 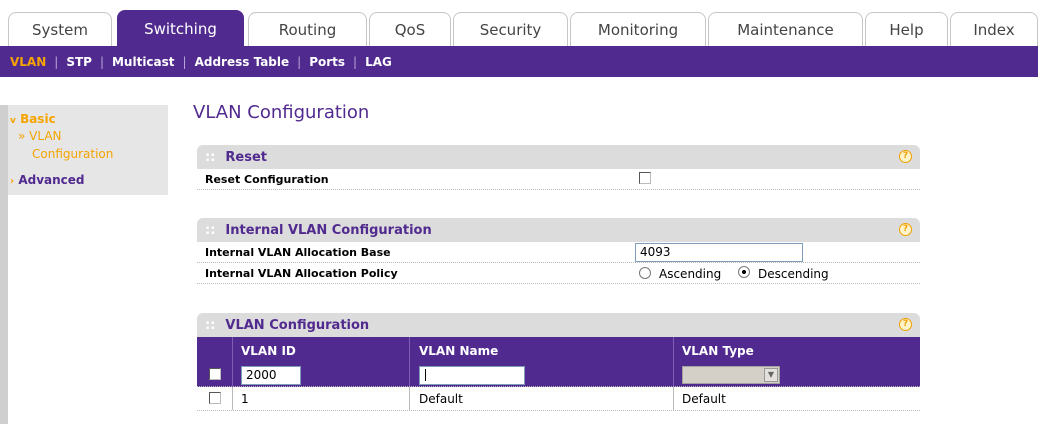 What do you see at coordinates (79, 62) in the screenshot?
I see `subnav-stp: STP` at bounding box center [79, 62].